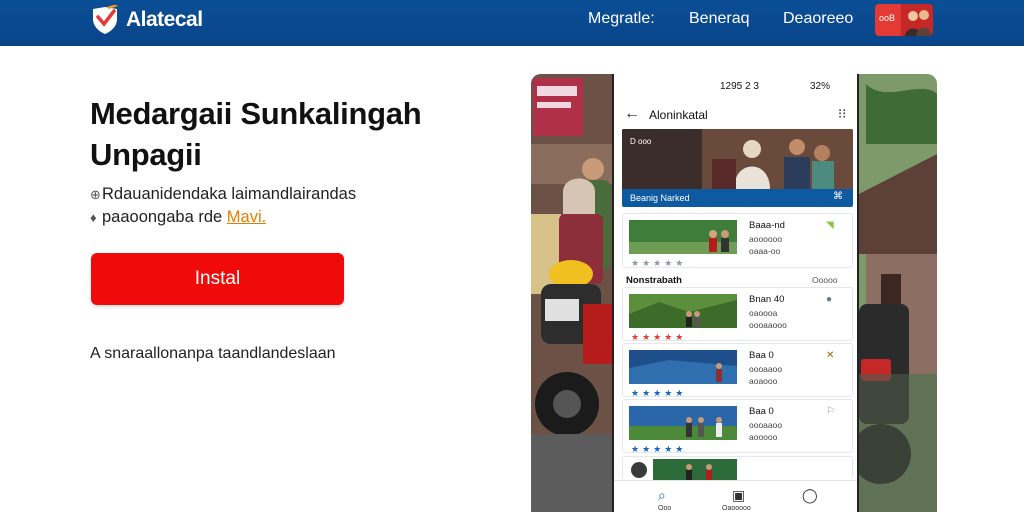 The width and height of the screenshot is (1024, 512). What do you see at coordinates (737, 468) in the screenshot?
I see `list-item` at bounding box center [737, 468].